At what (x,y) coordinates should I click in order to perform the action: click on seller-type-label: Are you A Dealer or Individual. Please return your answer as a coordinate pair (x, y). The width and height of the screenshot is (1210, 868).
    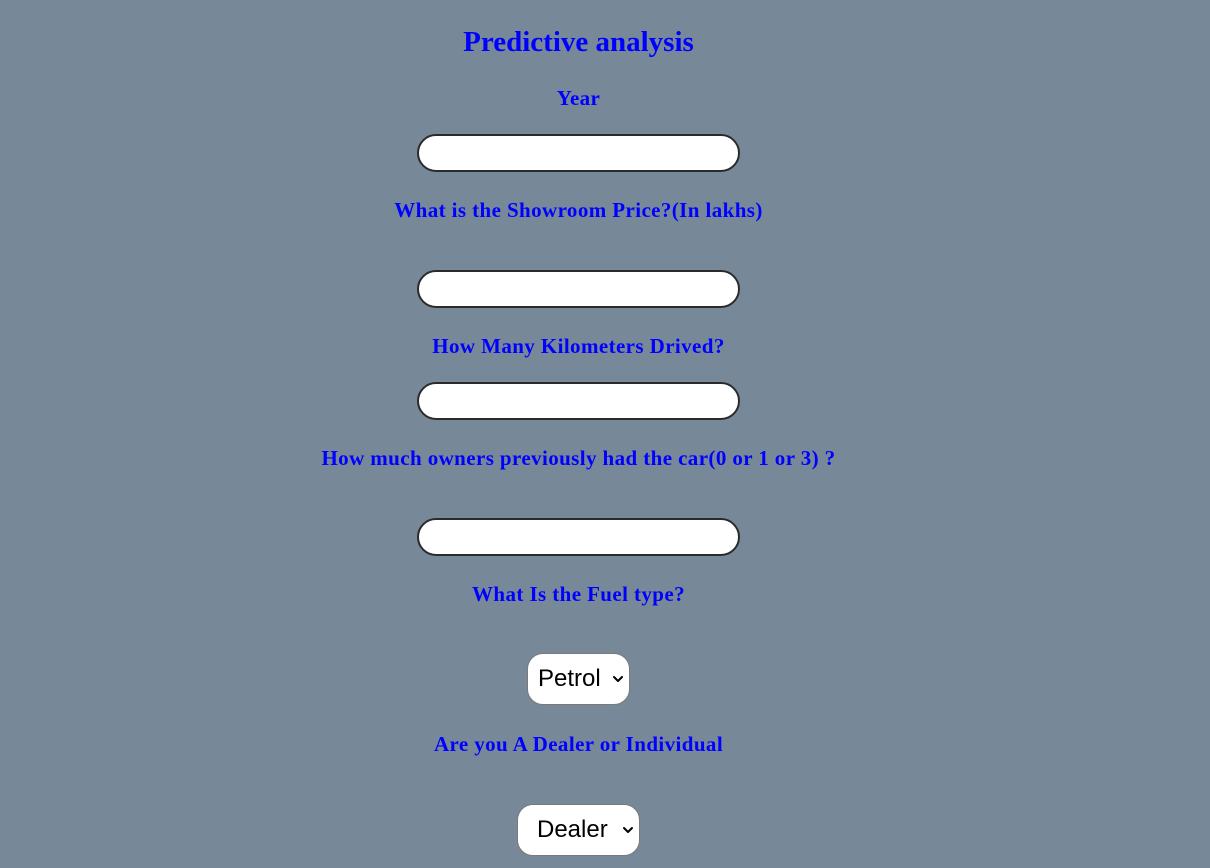
    Looking at the image, I should click on (578, 744).